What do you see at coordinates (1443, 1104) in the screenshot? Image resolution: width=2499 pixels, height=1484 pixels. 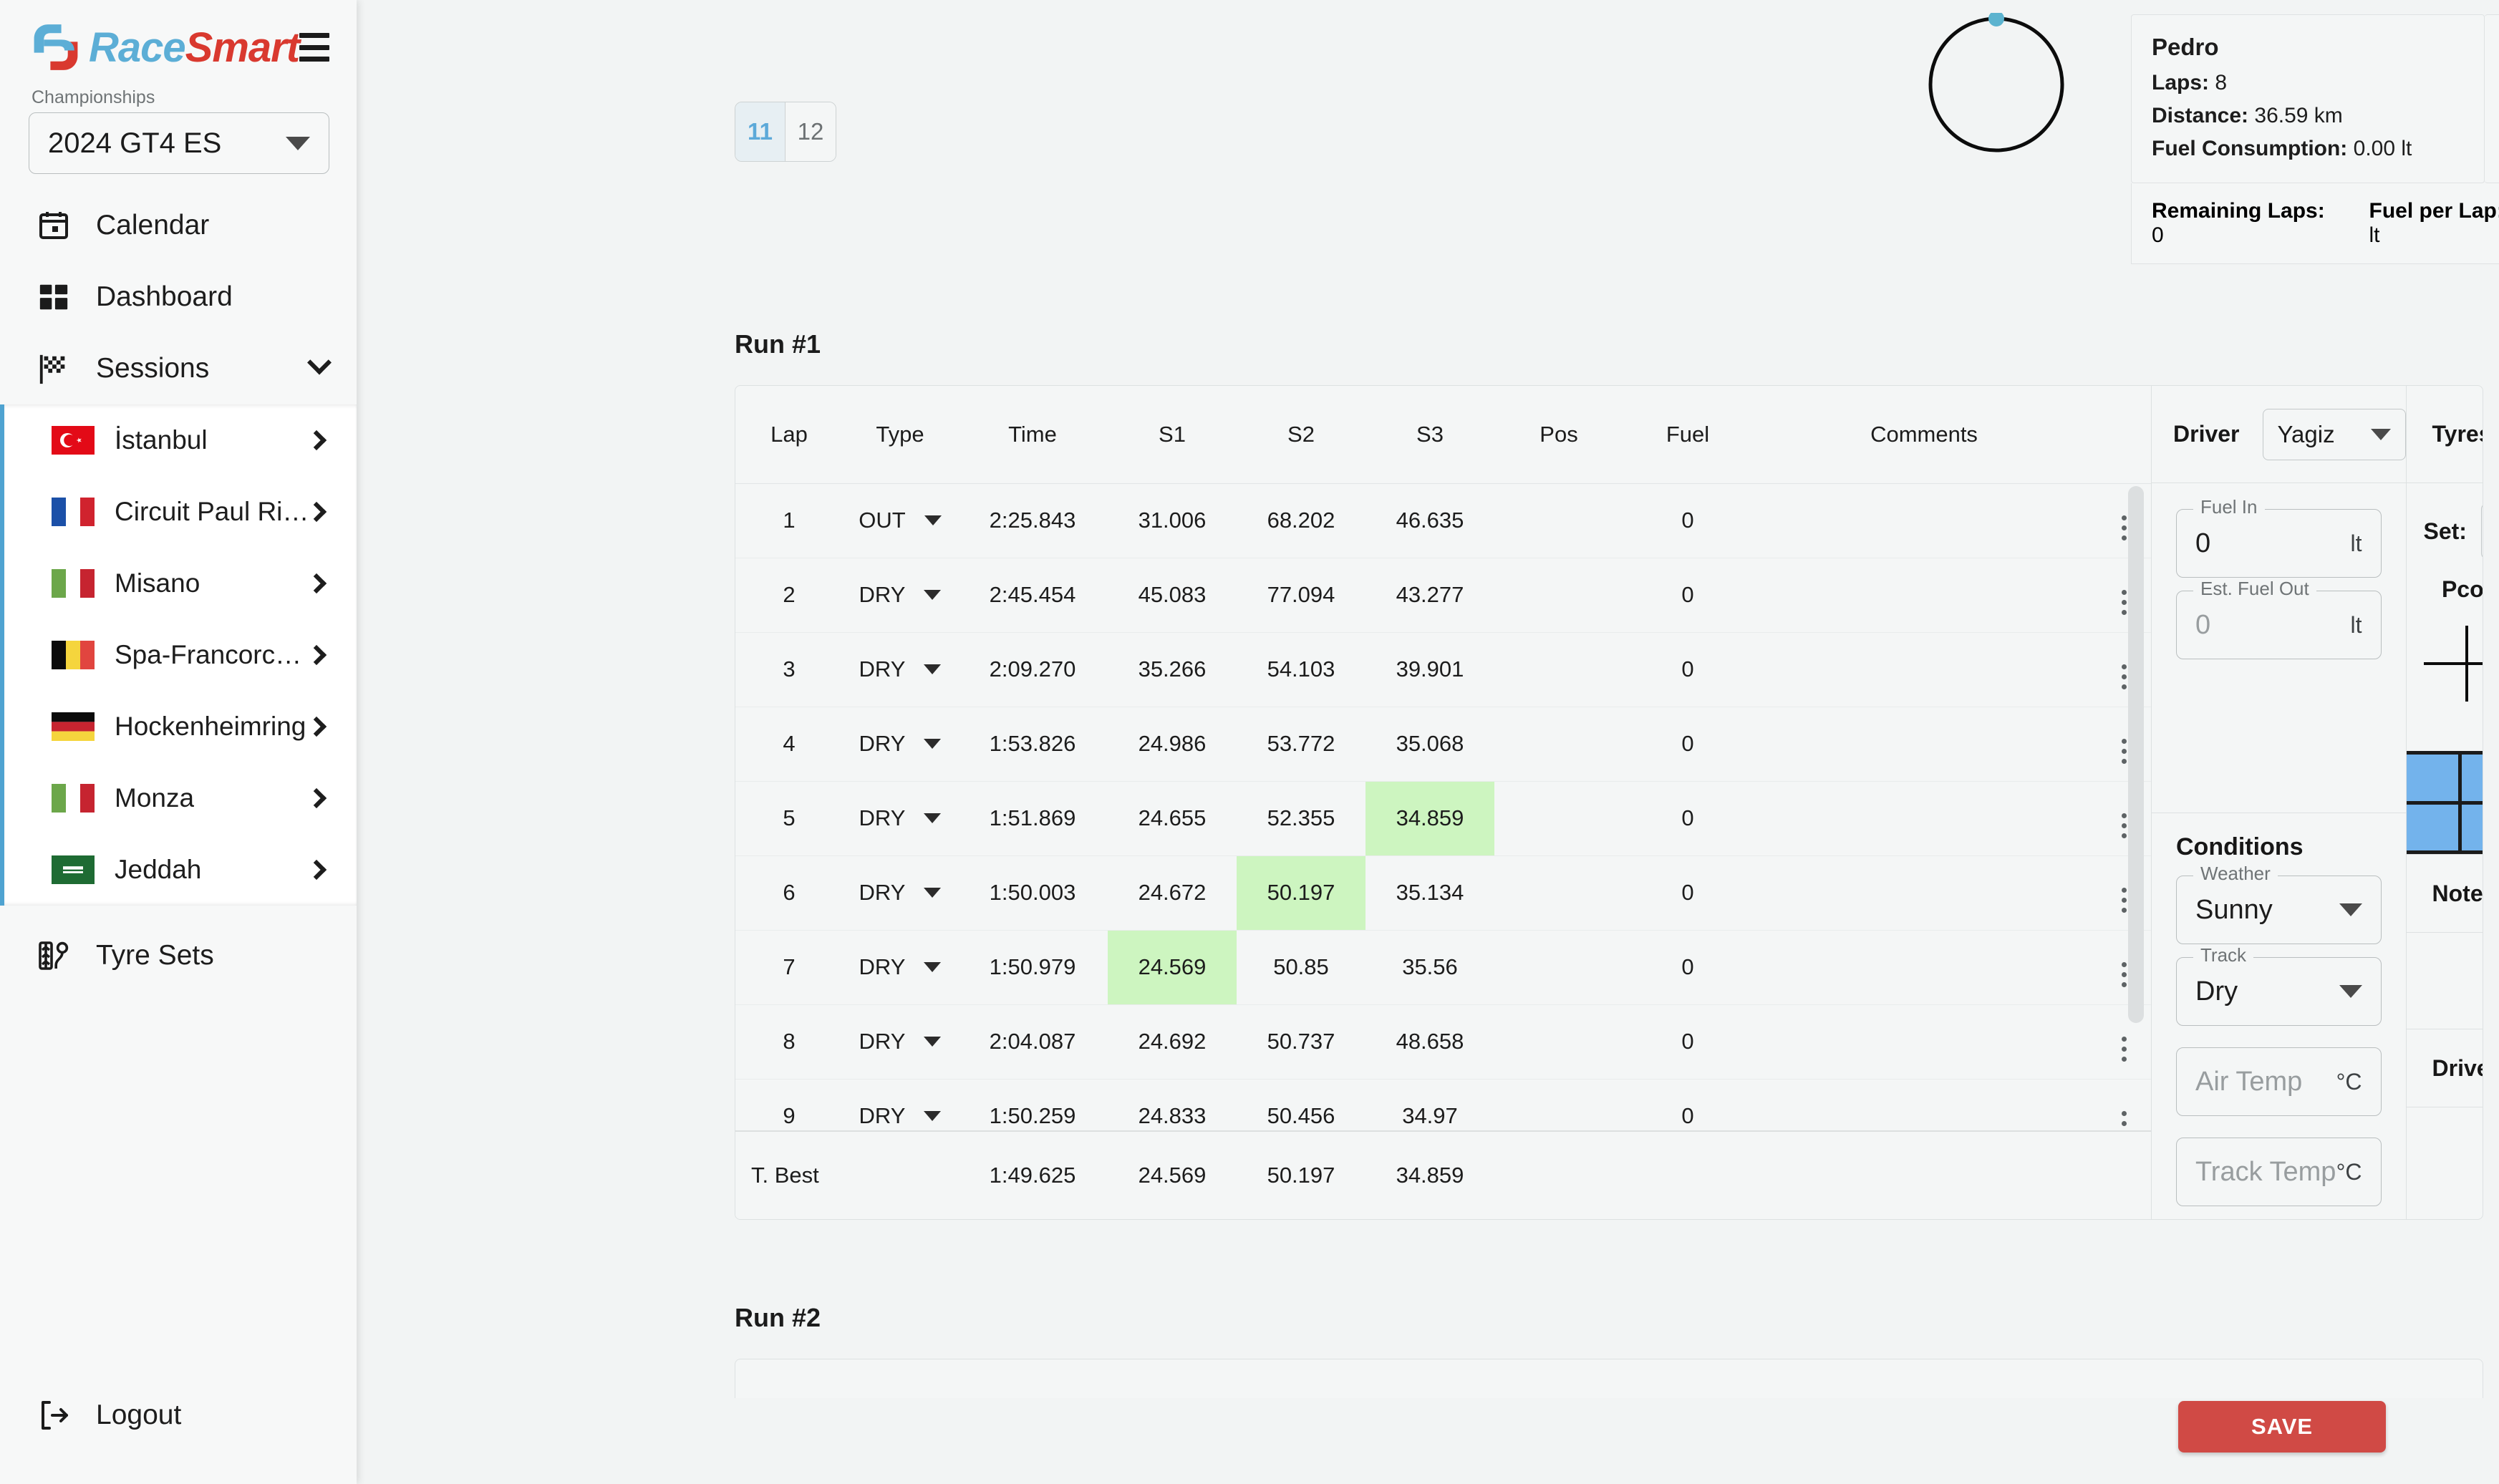 I see `table-row: 9 DRY 1:50.259 24.833 50.456 34.97 0` at bounding box center [1443, 1104].